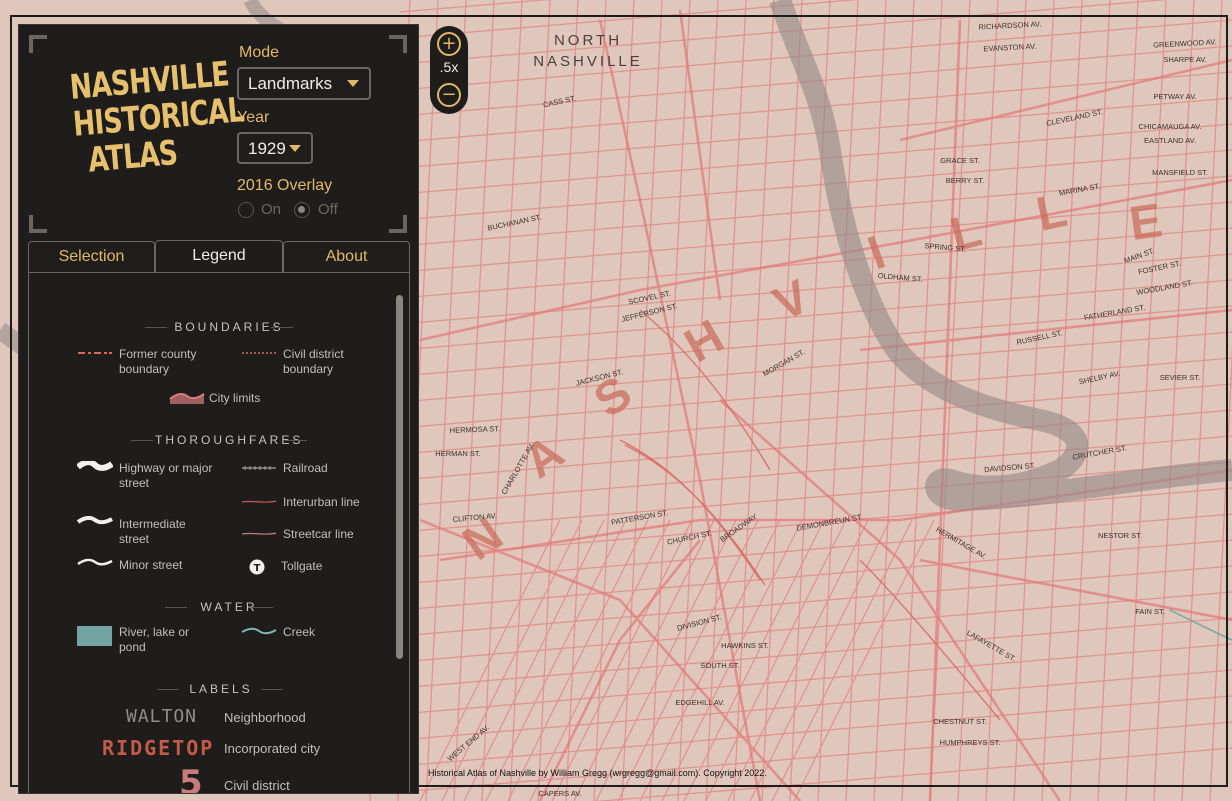 This screenshot has width=1232, height=801. What do you see at coordinates (259, 631) in the screenshot?
I see `creek-symbol` at bounding box center [259, 631].